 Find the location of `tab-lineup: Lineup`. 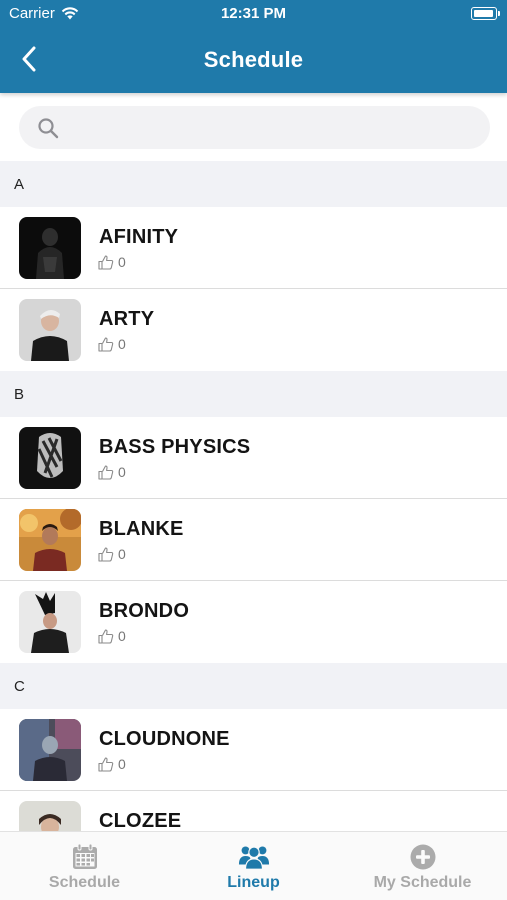

tab-lineup: Lineup is located at coordinates (253, 866).